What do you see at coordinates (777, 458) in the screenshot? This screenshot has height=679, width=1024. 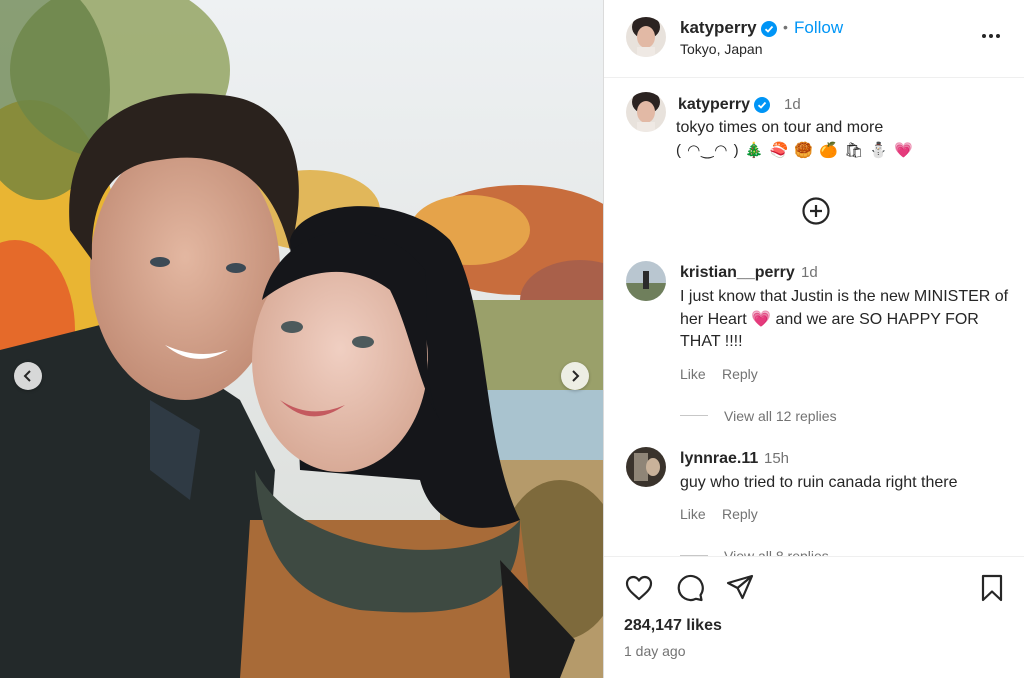 I see `comment-time: 15h` at bounding box center [777, 458].